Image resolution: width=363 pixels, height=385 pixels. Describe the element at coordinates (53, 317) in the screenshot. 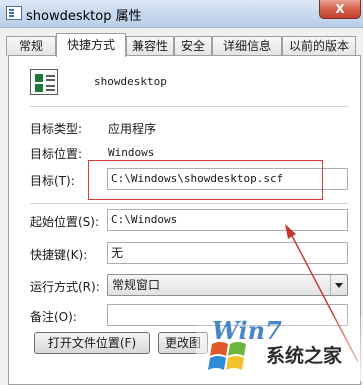

I see `comment-label: 备注(O):` at that location.